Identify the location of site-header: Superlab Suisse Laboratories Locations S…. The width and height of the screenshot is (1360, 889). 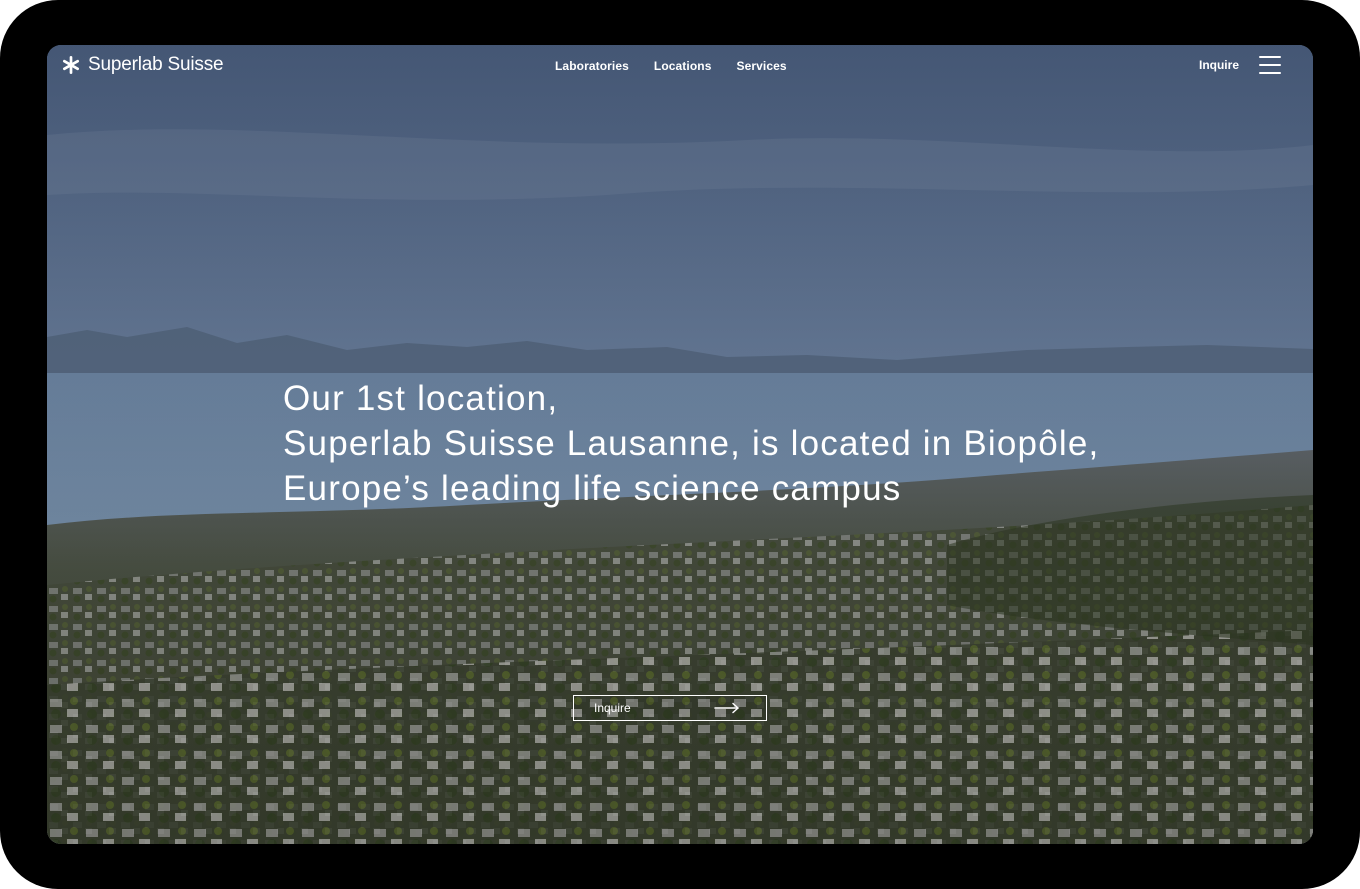
(680, 67).